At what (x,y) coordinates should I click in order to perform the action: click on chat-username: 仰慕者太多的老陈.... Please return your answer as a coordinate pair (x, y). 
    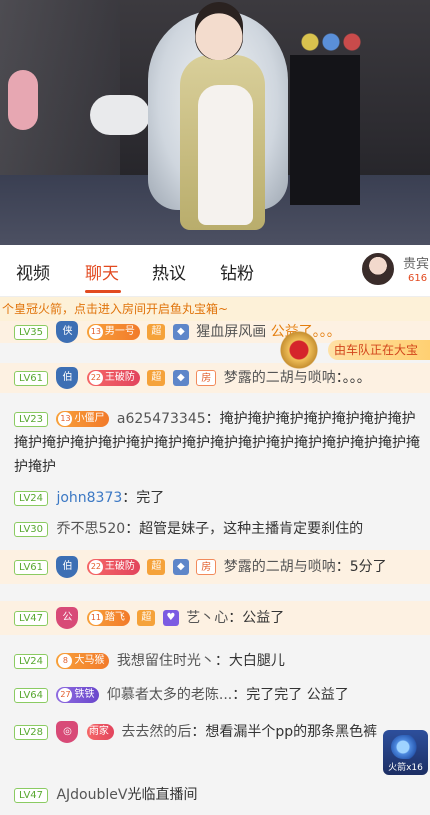
    Looking at the image, I should click on (169, 695).